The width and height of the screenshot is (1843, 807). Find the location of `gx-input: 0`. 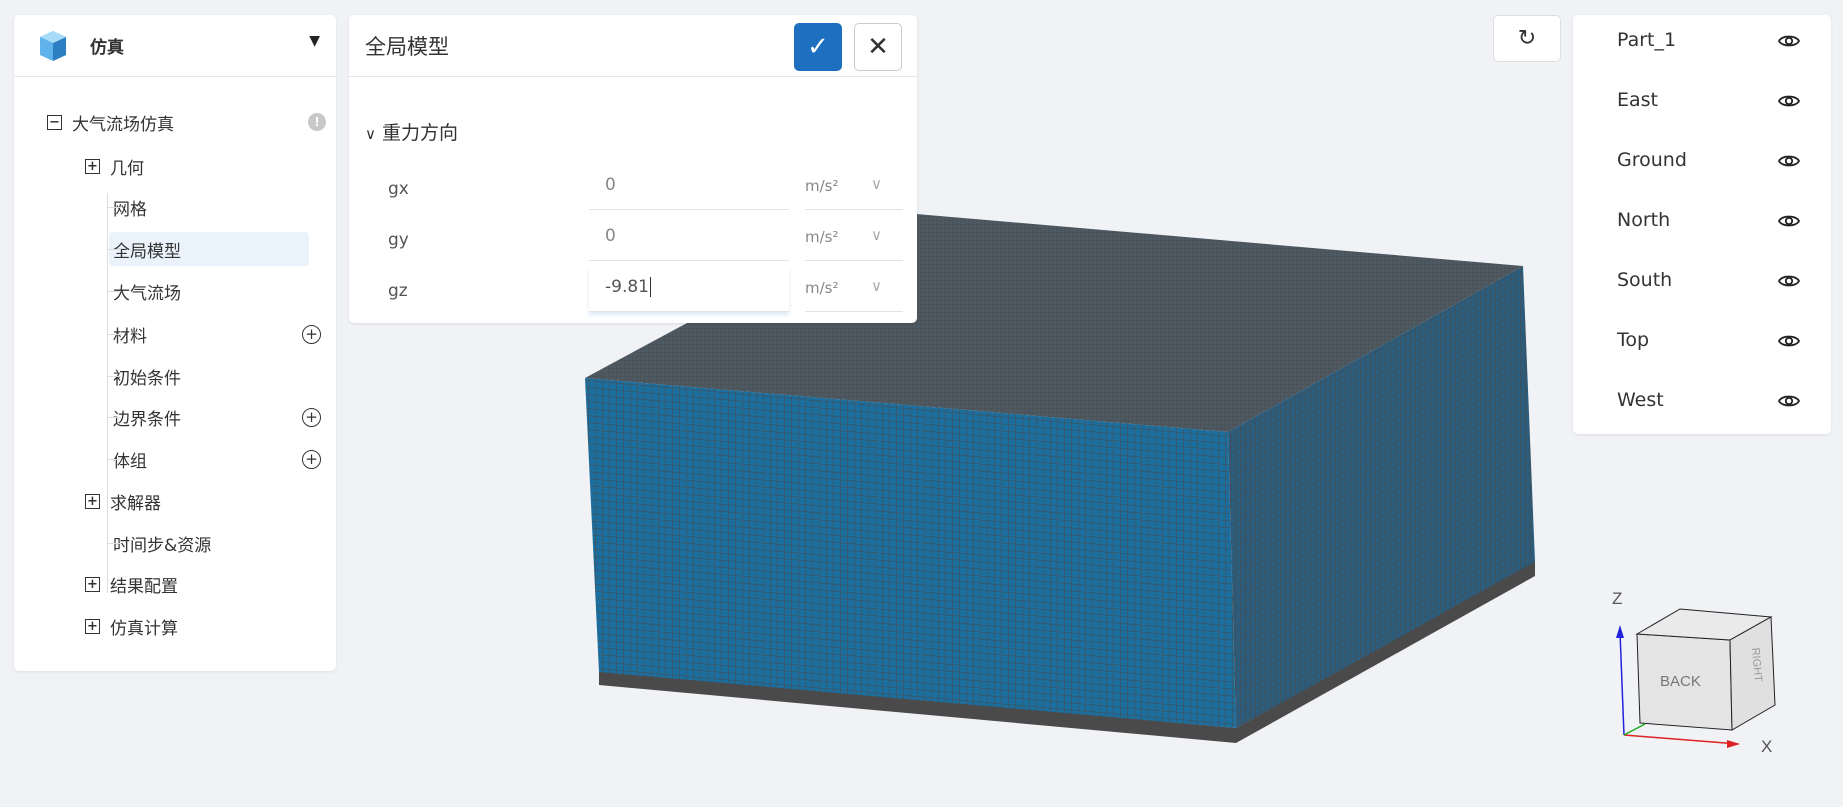

gx-input: 0 is located at coordinates (689, 187).